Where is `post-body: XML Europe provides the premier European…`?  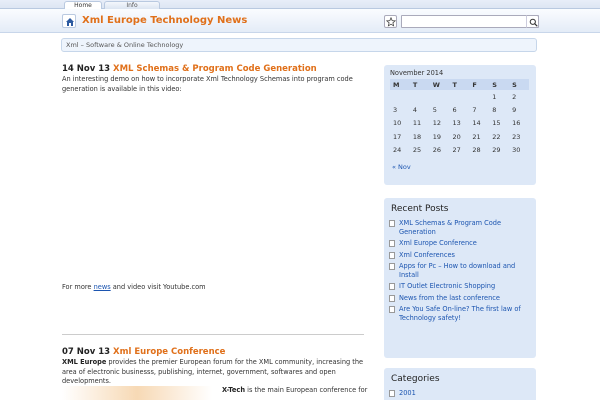
post-body: XML Europe provides the premier European… is located at coordinates (213, 372).